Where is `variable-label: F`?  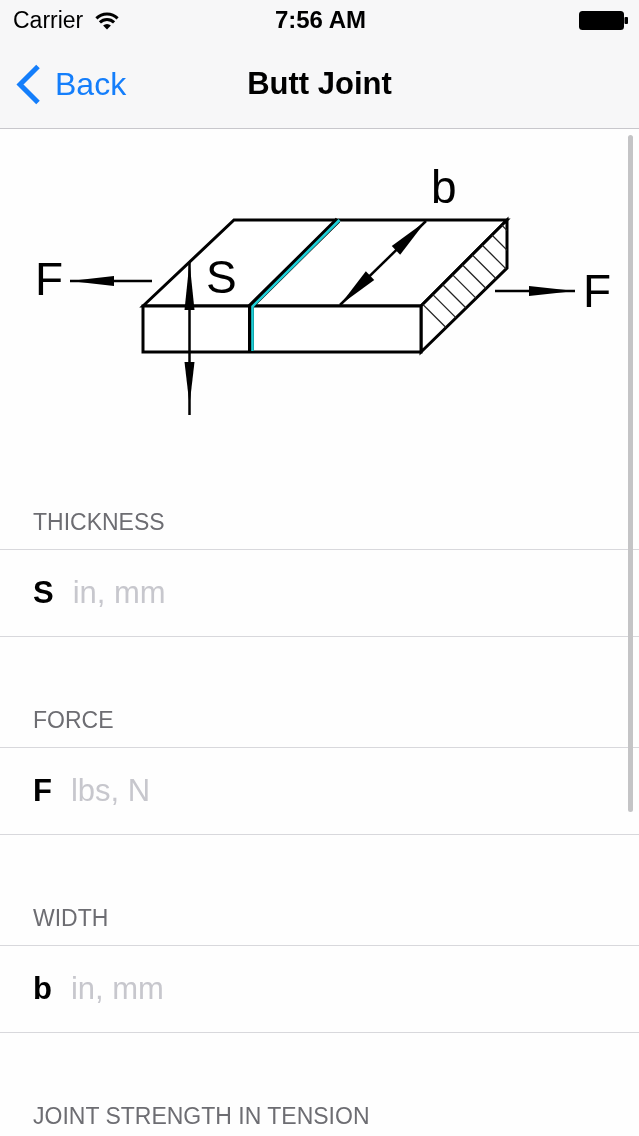 variable-label: F is located at coordinates (42, 791).